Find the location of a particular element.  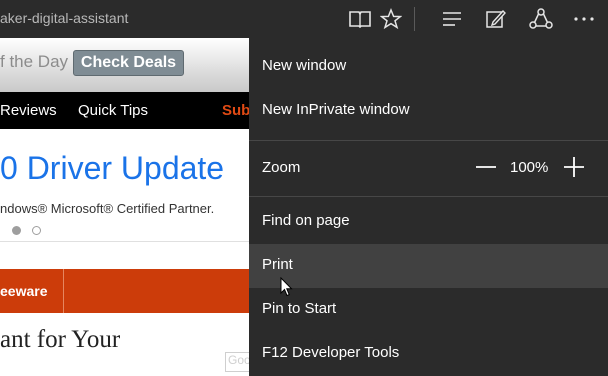

zoom-label: Zoom is located at coordinates (281, 167).